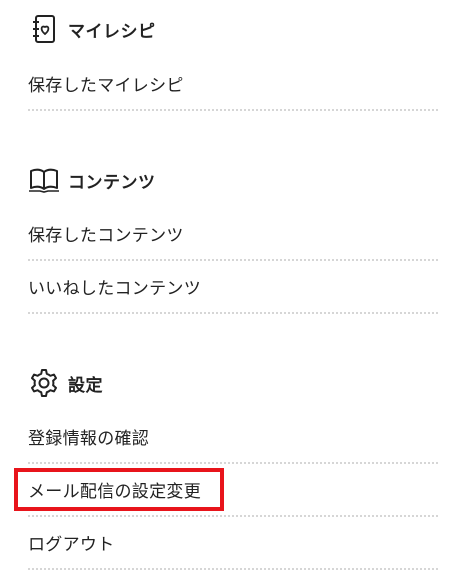 The image size is (461, 572). Describe the element at coordinates (112, 182) in the screenshot. I see `section-title-contents: コンテンツ` at that location.